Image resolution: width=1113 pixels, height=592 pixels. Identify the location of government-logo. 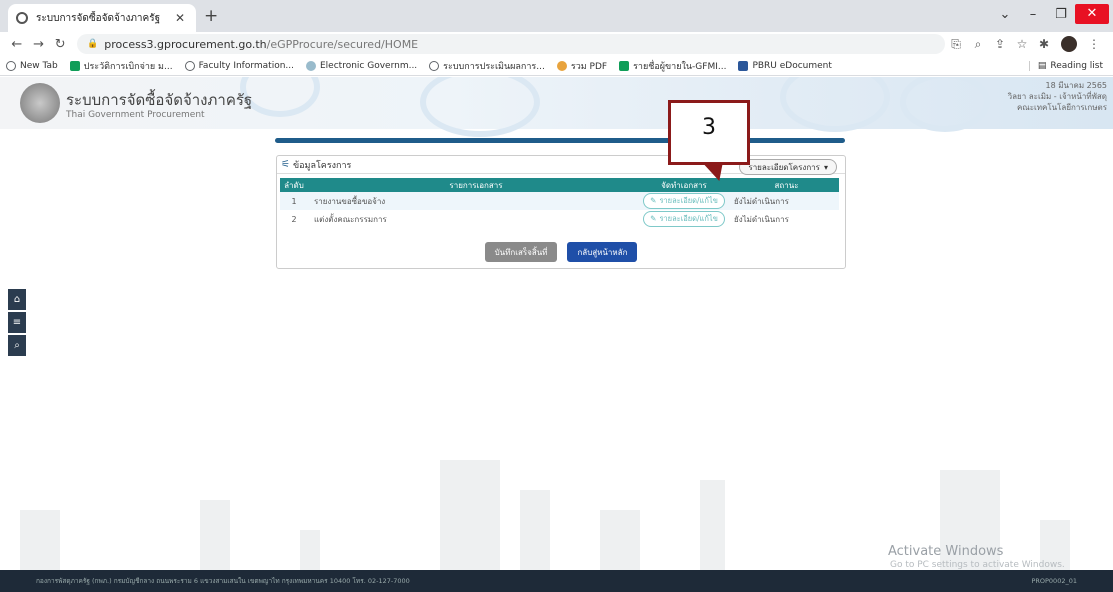
(40, 103).